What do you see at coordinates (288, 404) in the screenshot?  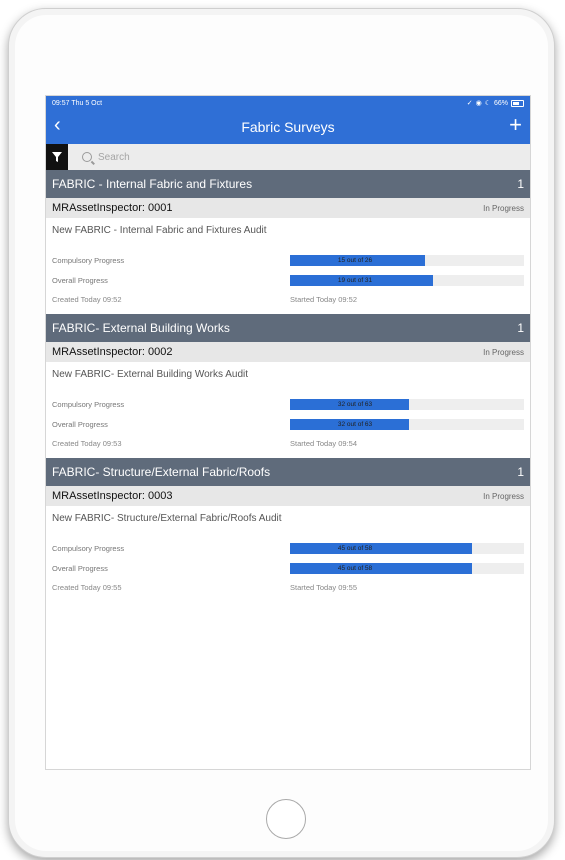 I see `compulsory-progress-row: Compulsory Progress 32 out of 63` at bounding box center [288, 404].